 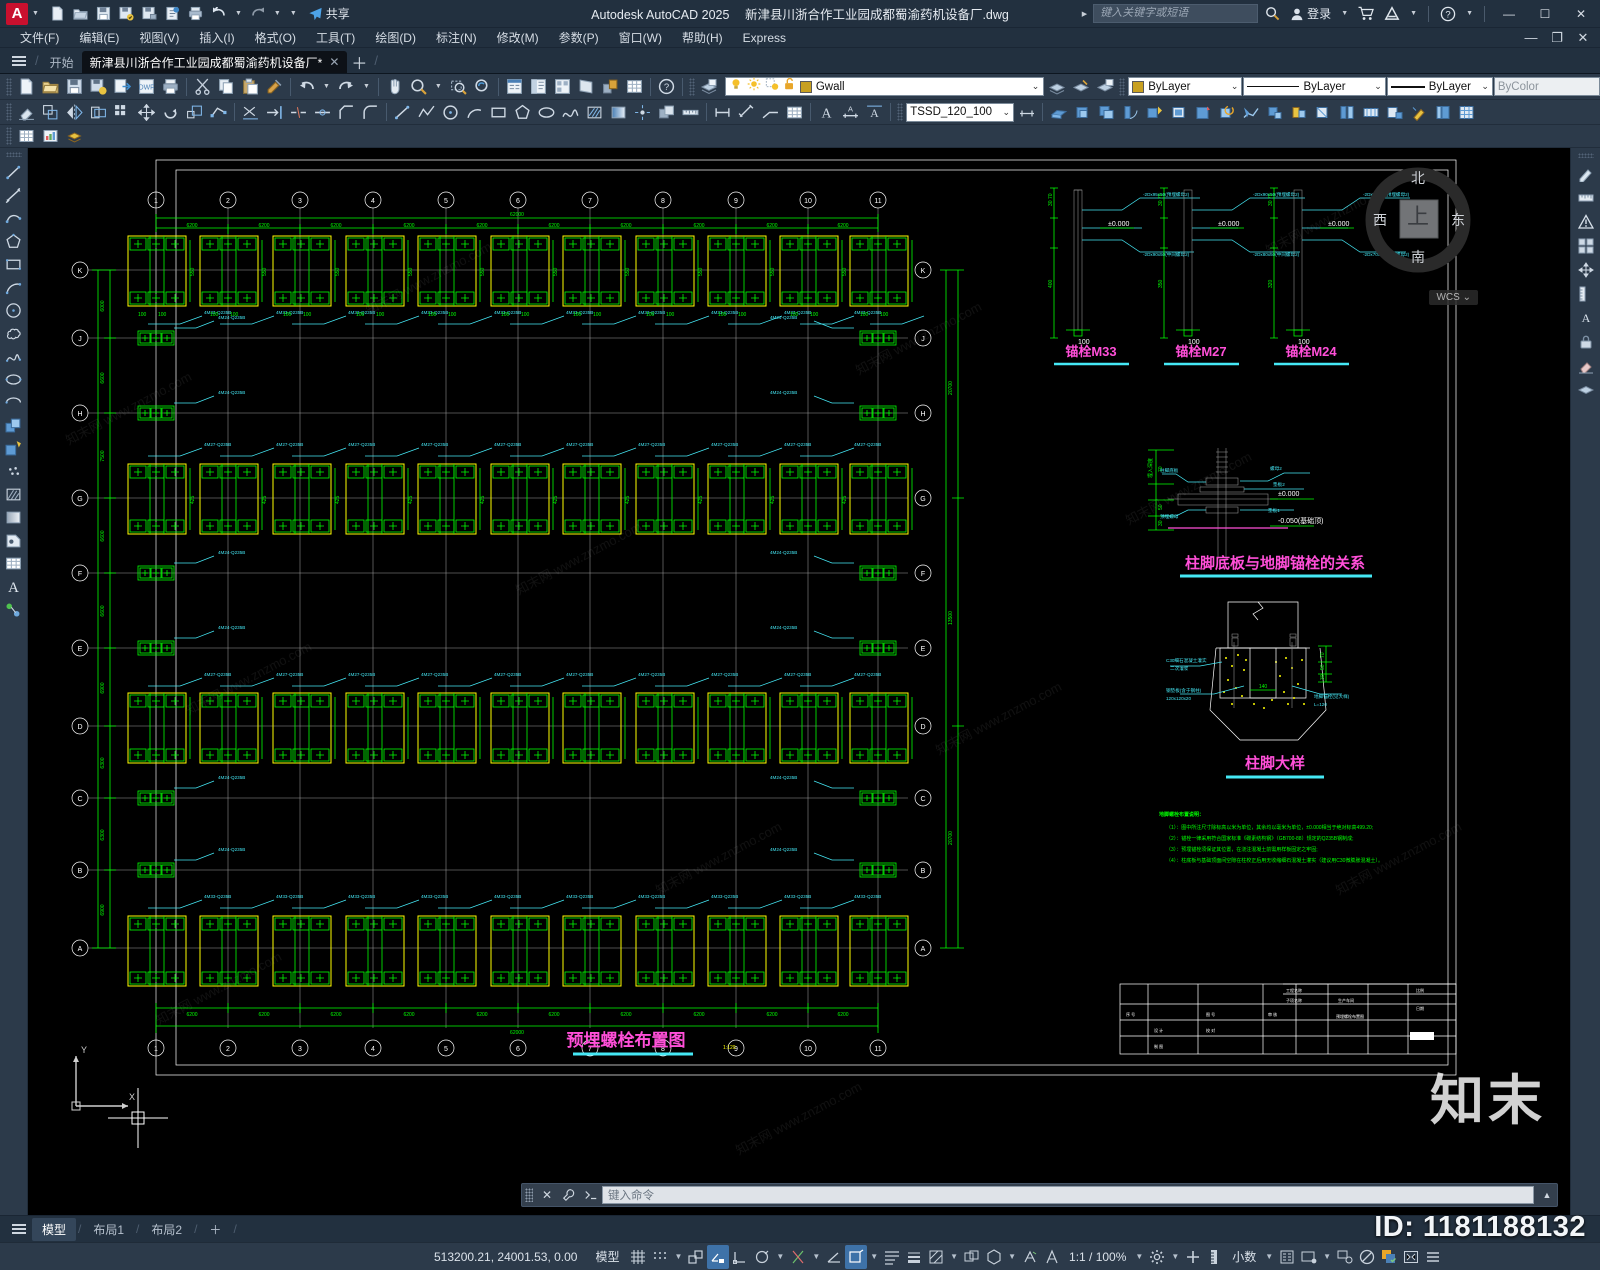 What do you see at coordinates (1309, 1257) in the screenshot?
I see `isolate-objects-icon` at bounding box center [1309, 1257].